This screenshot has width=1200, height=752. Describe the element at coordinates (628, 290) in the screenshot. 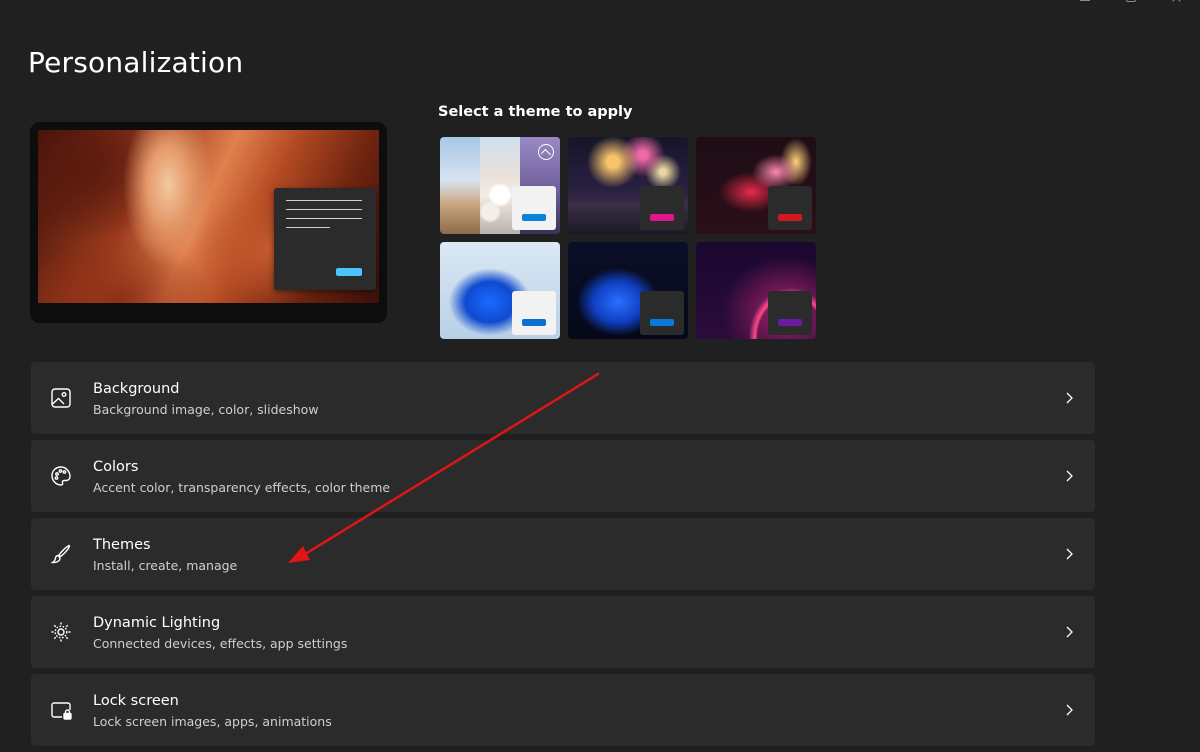

I see `theme-tile-windows-dark` at that location.